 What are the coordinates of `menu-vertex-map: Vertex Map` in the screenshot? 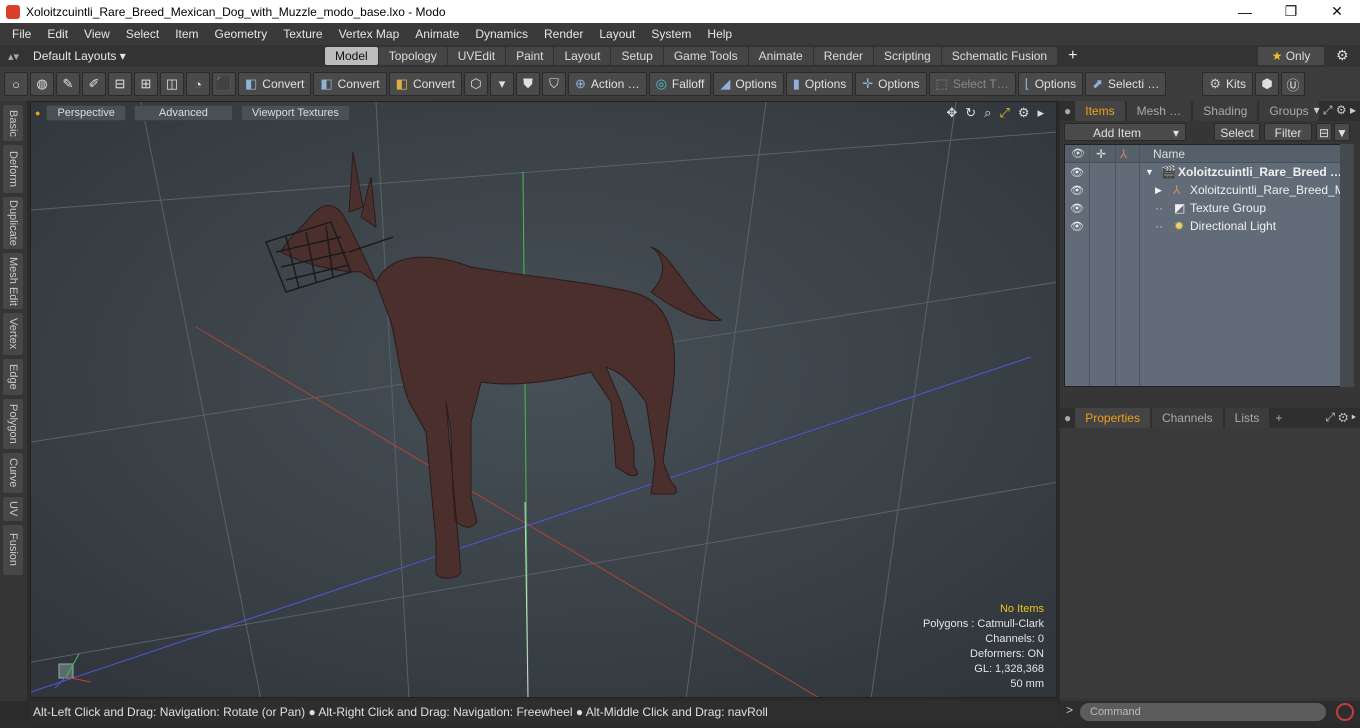 It's located at (369, 34).